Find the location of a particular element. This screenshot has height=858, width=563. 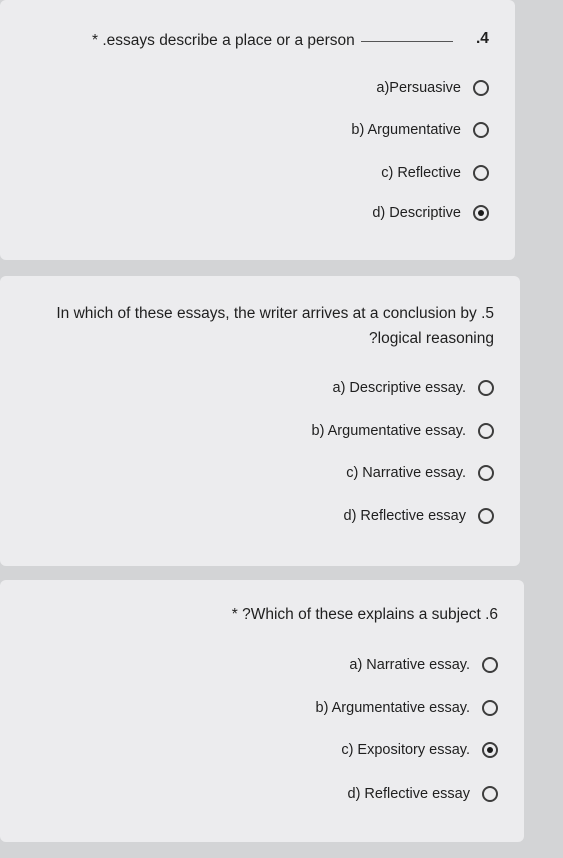

option-4c-label: c) Reflective is located at coordinates (421, 173).